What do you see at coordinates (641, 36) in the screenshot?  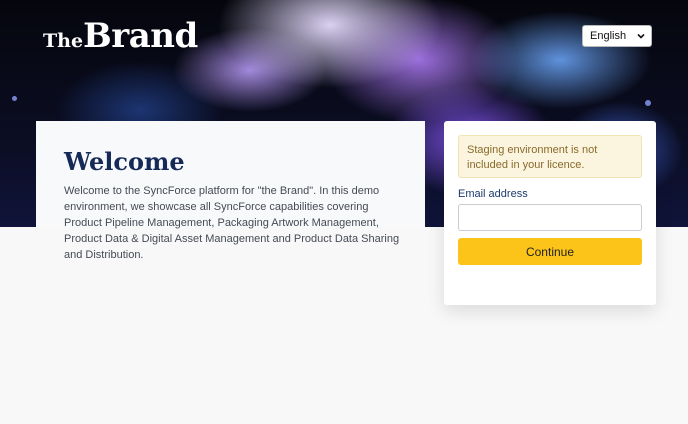 I see `chevron-down-icon` at bounding box center [641, 36].